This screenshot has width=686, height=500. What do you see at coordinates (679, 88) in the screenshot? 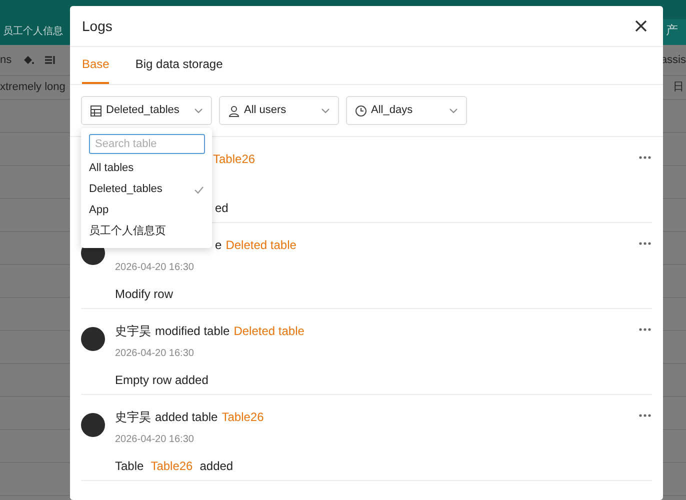
I see `column-header: 日` at bounding box center [679, 88].